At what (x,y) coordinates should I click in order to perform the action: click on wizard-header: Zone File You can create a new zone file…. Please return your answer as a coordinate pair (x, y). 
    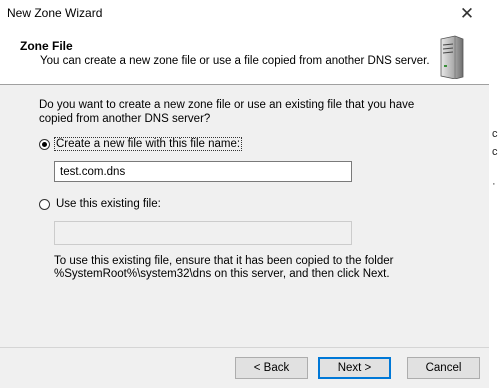
    Looking at the image, I should click on (244, 56).